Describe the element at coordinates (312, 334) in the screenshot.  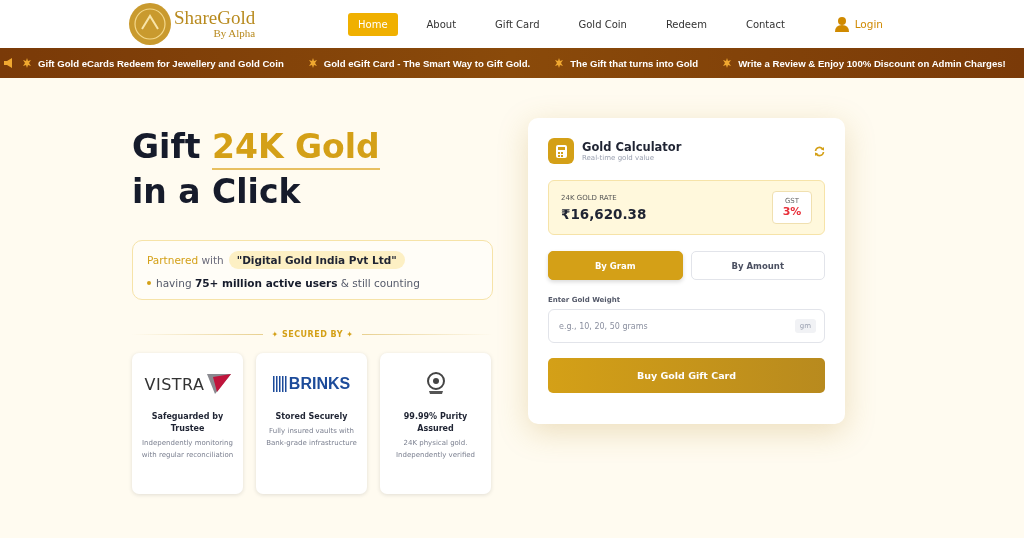
I see `secured-by-label: ✦ SECURED BY ✦` at that location.